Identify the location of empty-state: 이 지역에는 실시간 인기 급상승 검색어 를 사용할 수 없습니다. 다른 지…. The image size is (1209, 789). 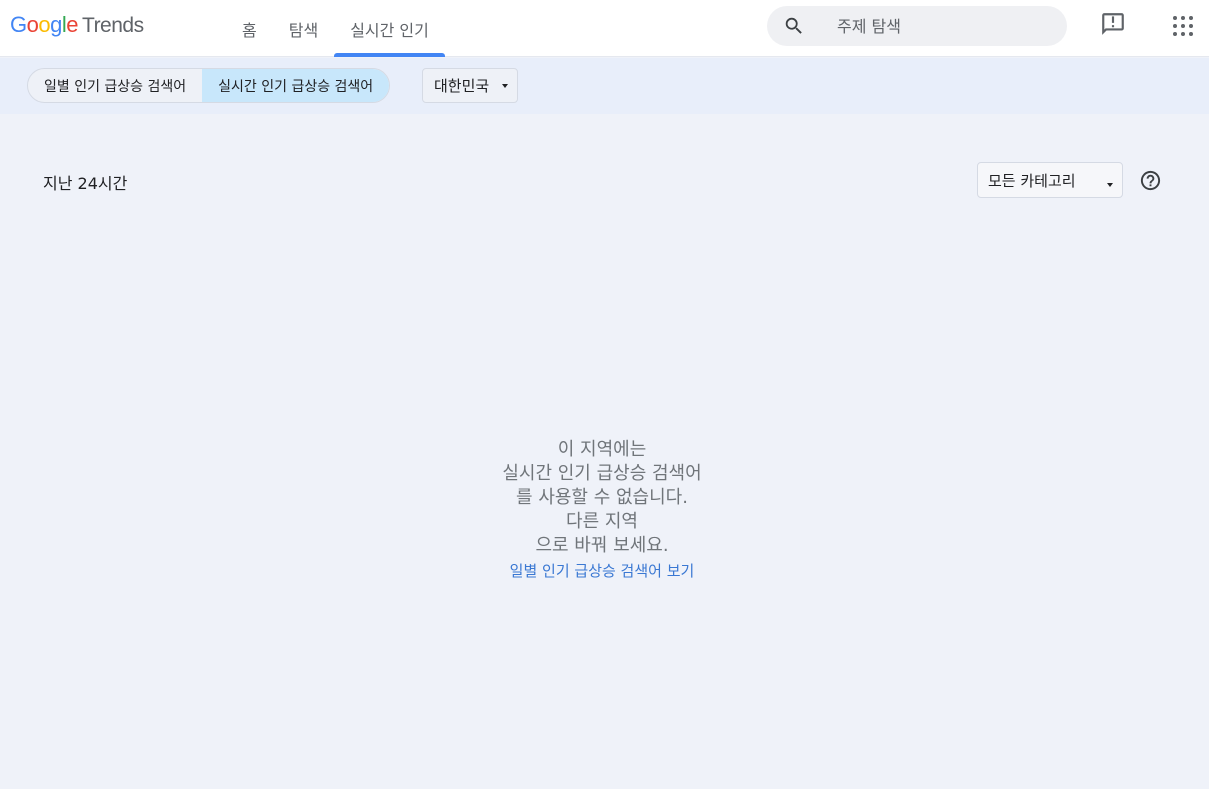
(602, 510).